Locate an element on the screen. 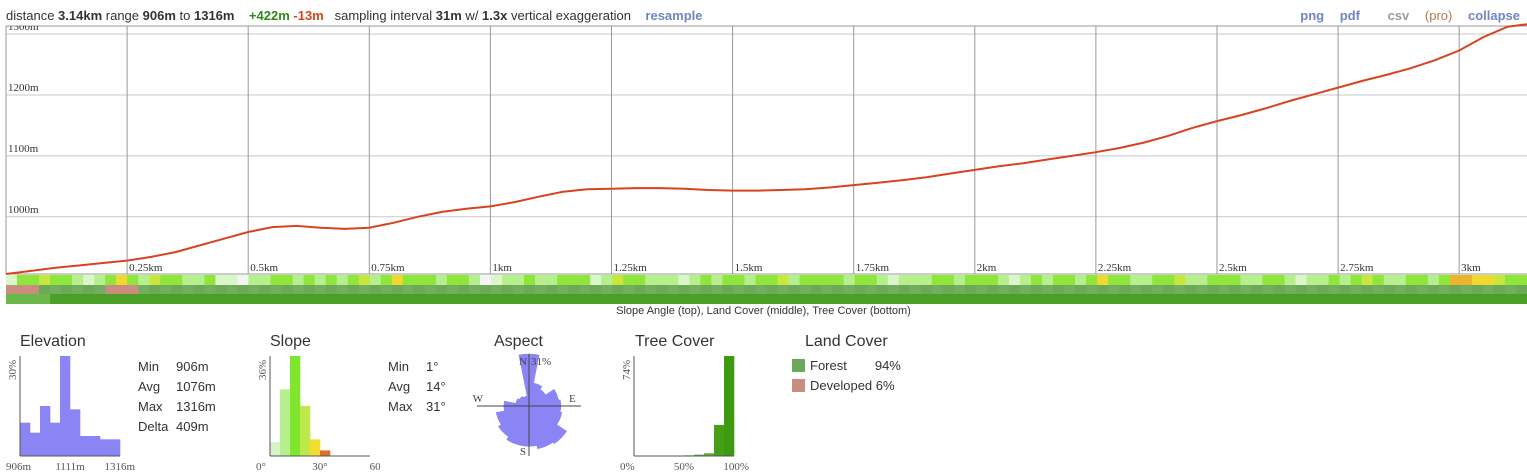 The height and width of the screenshot is (472, 1527). aspect-west-label: W is located at coordinates (478, 399).